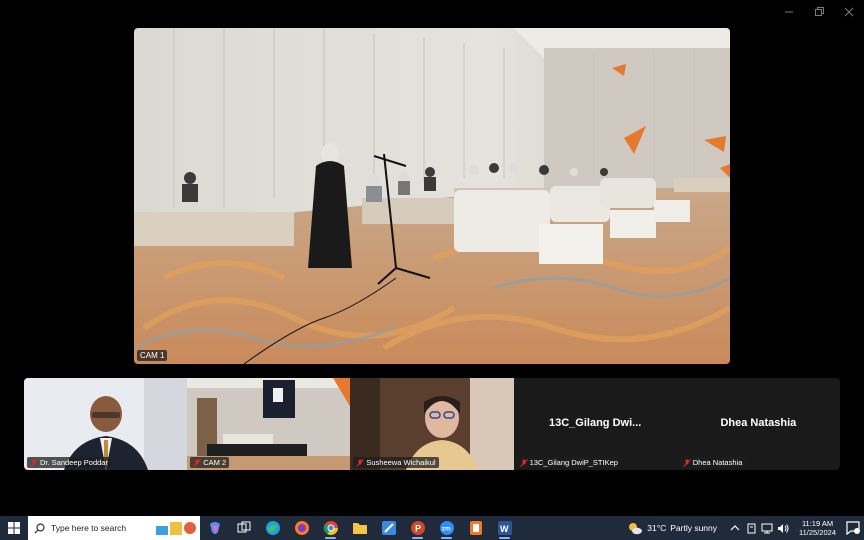  I want to click on participant-tile: CAM 2, so click(269, 424).